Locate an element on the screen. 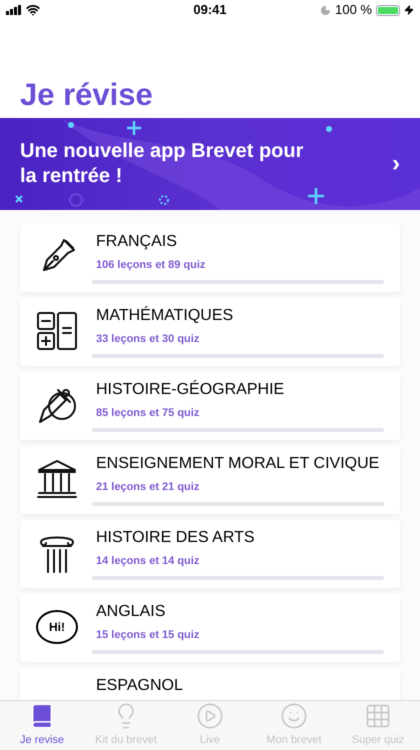  lesson-count: 33 leçons et 30 quiz is located at coordinates (147, 339).